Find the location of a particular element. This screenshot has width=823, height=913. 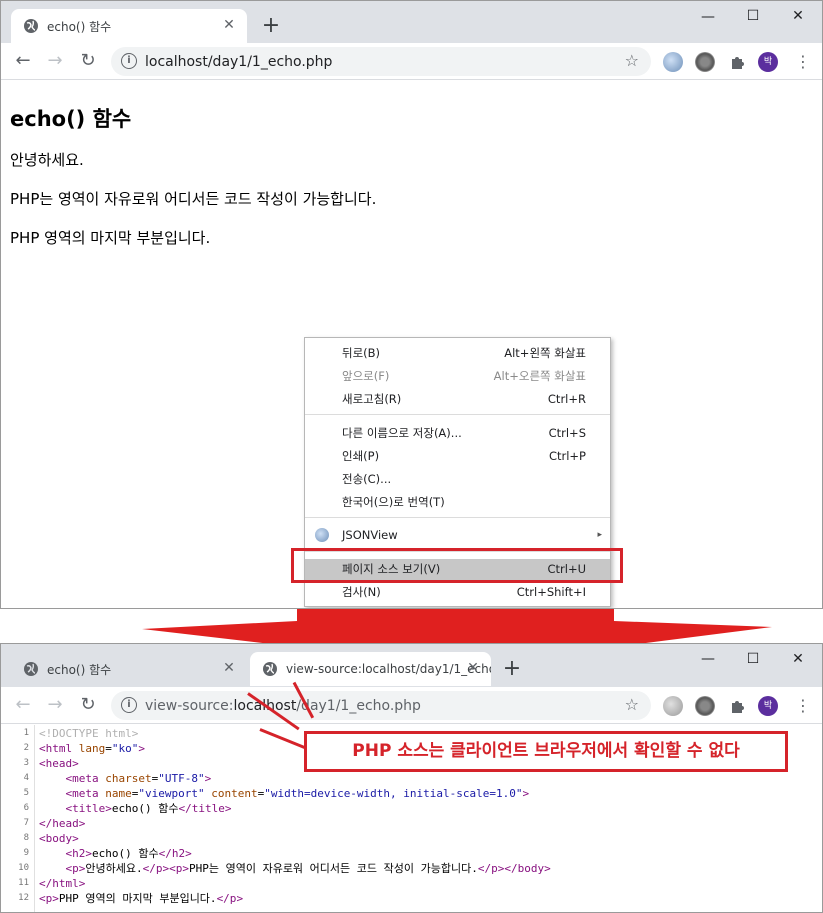

source-line: <!DOCTYPE html> is located at coordinates (89, 733).